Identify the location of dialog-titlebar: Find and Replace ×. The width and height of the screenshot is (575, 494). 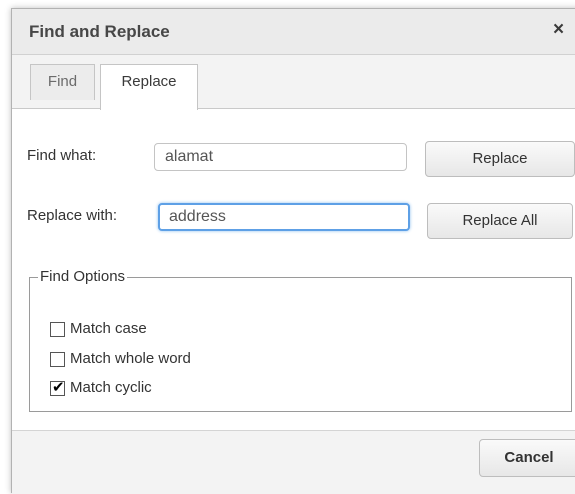
(293, 32).